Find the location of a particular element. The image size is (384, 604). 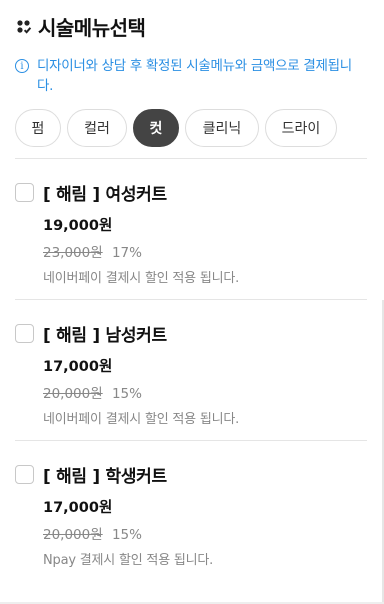

item-note: Npay 결제시 할인 적용 됩니다. is located at coordinates (128, 560).